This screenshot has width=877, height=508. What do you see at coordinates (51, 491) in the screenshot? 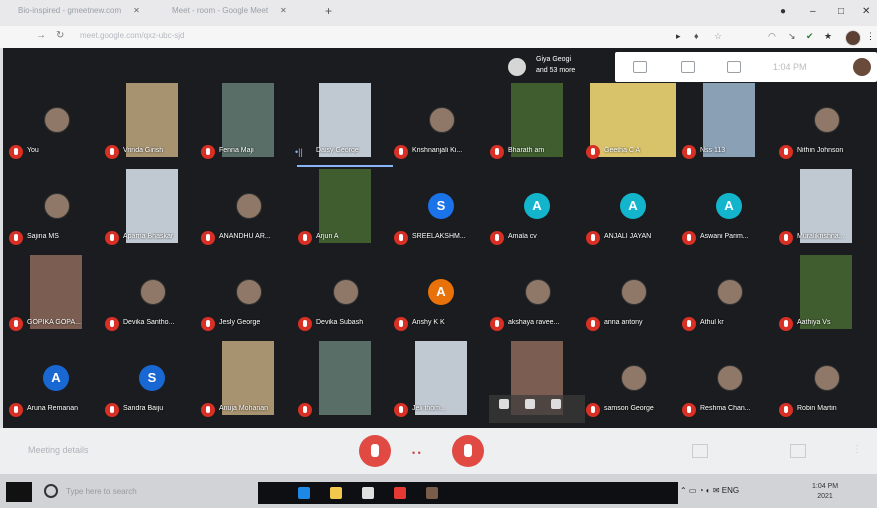
I see `search-icon` at bounding box center [51, 491].